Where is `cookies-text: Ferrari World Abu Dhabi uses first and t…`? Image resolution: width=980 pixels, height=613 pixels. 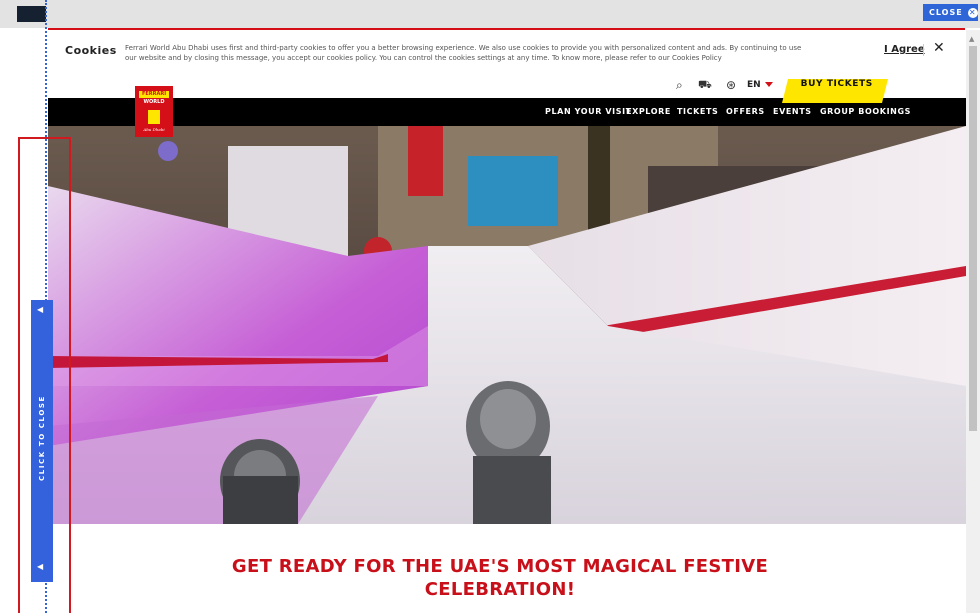 cookies-text: Ferrari World Abu Dhabi uses first and t… is located at coordinates (463, 53).